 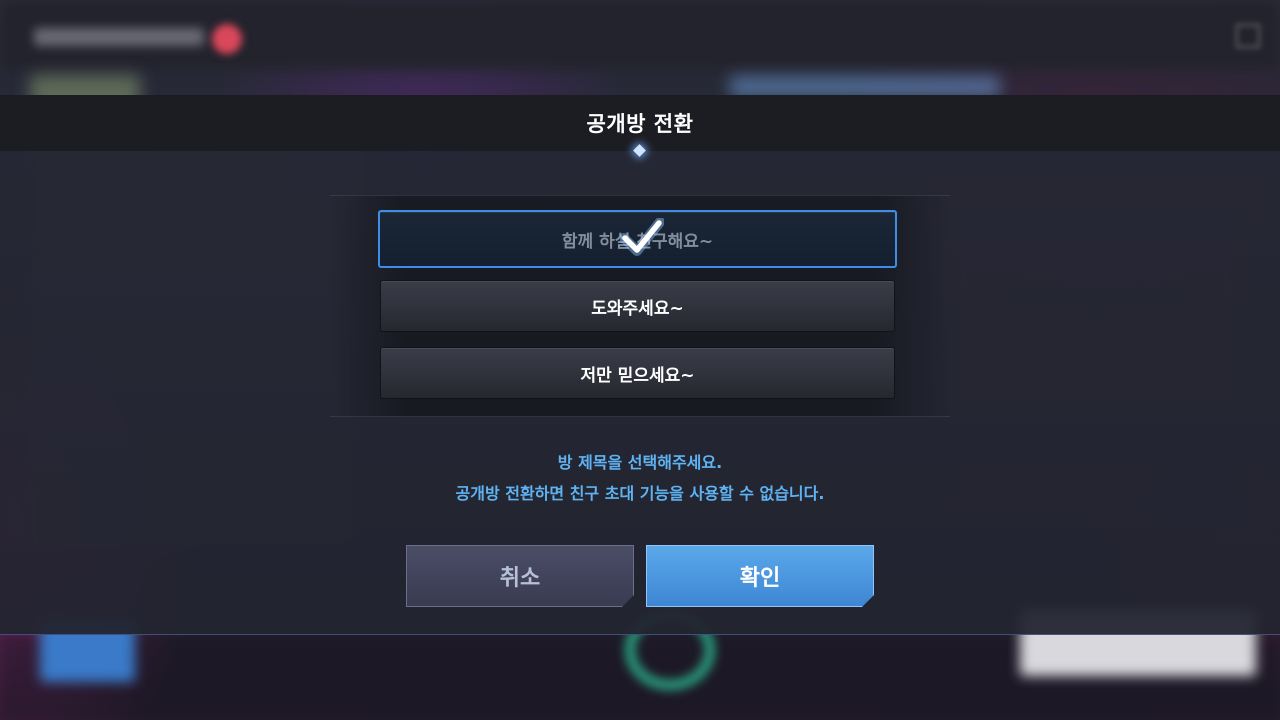 I want to click on room-title-option-3: 저만 믿으세요~, so click(x=637, y=373).